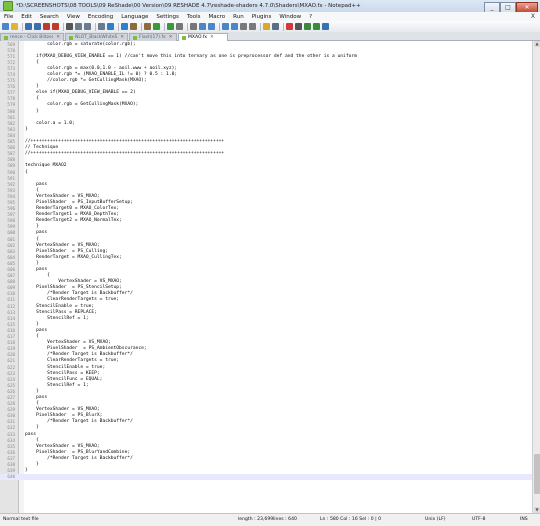  Describe the element at coordinates (69, 26) in the screenshot. I see `print-icon` at that location.